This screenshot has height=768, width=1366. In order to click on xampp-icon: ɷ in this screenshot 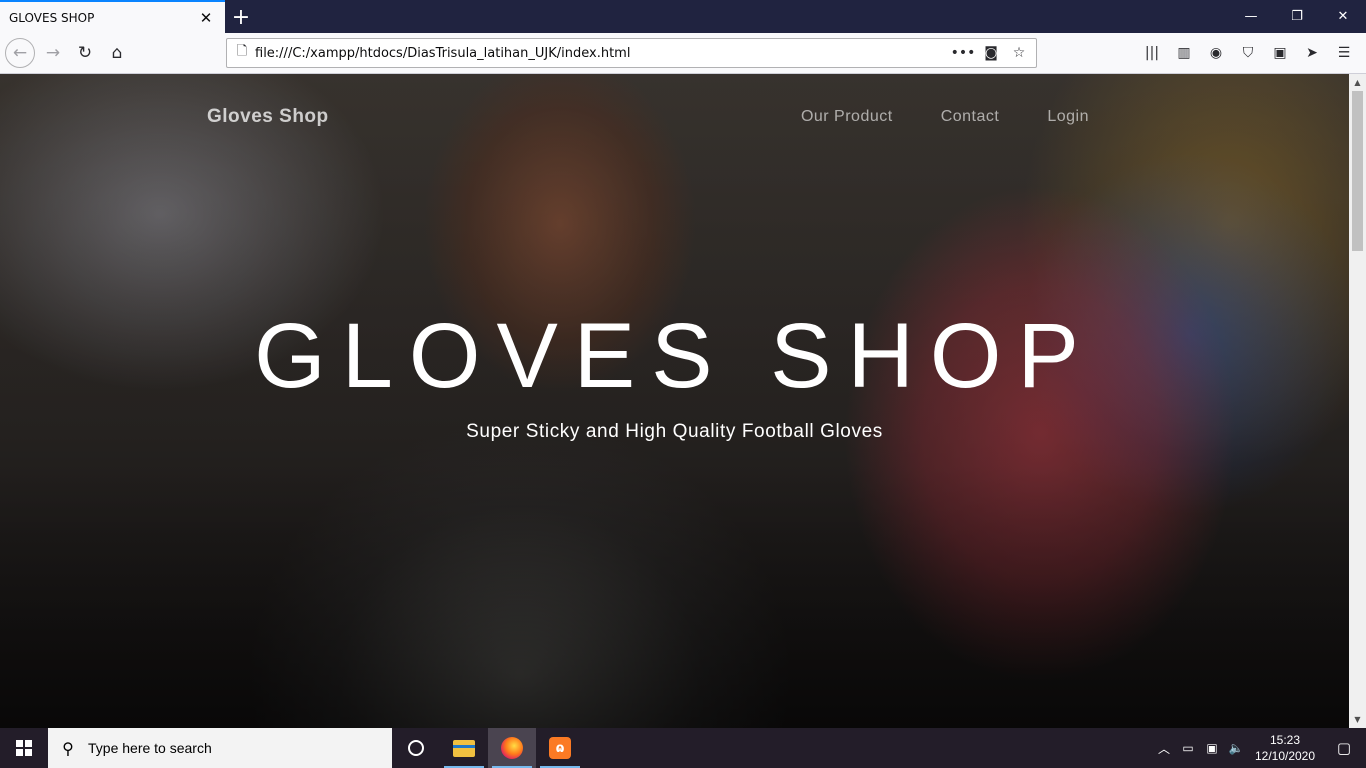, I will do `click(560, 748)`.